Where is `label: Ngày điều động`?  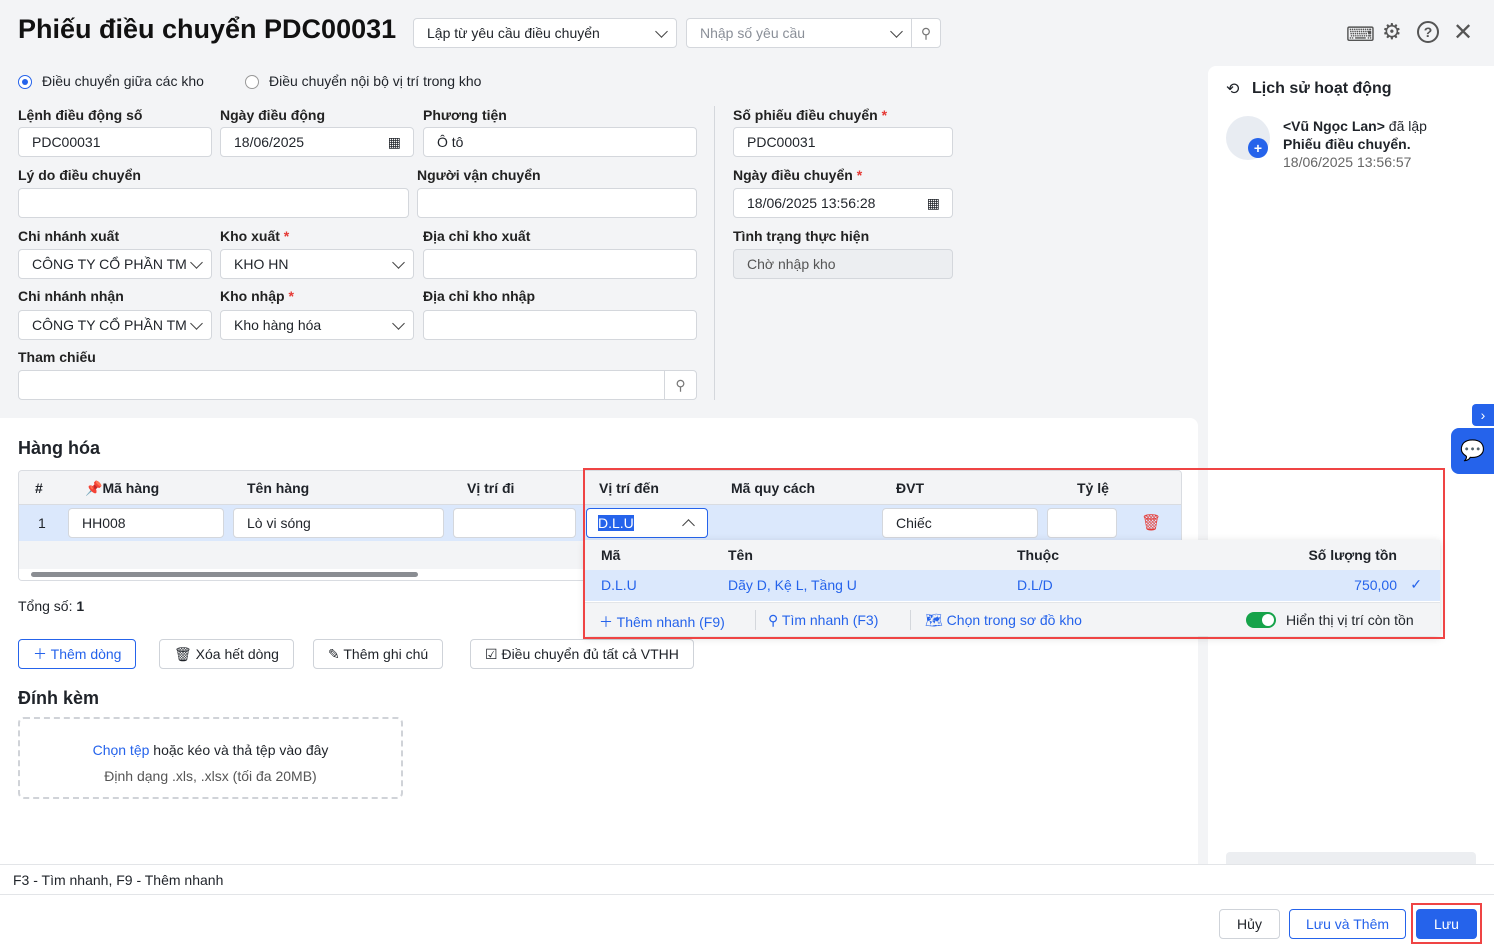 label: Ngày điều động is located at coordinates (272, 115).